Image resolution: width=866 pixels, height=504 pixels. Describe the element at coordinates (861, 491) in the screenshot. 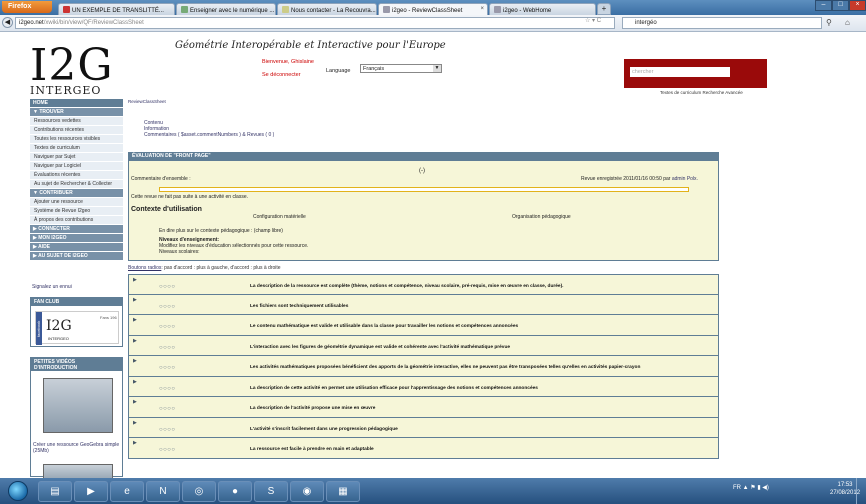

I see `show-desktop-button` at that location.